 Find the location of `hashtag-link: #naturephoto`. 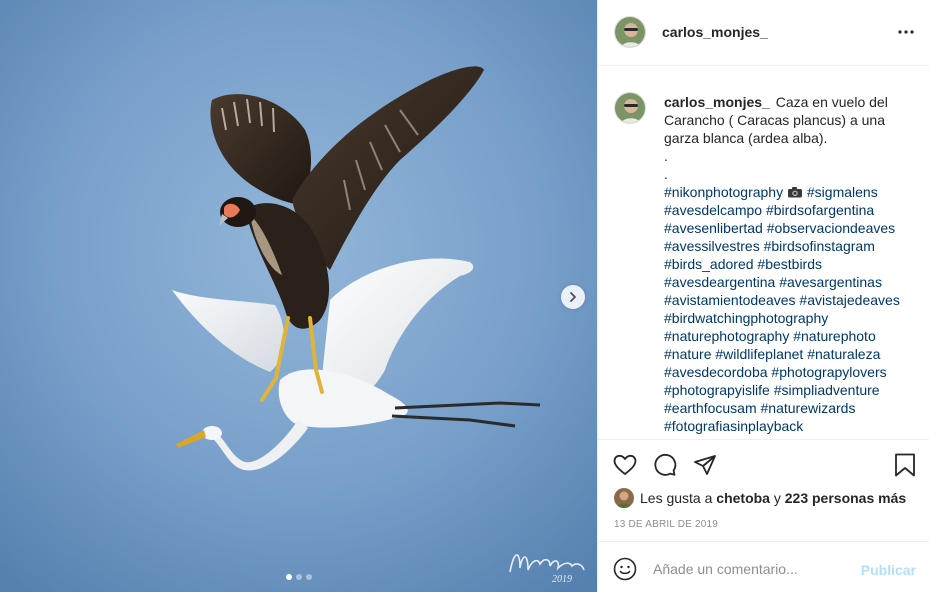

hashtag-link: #naturephoto is located at coordinates (834, 336).